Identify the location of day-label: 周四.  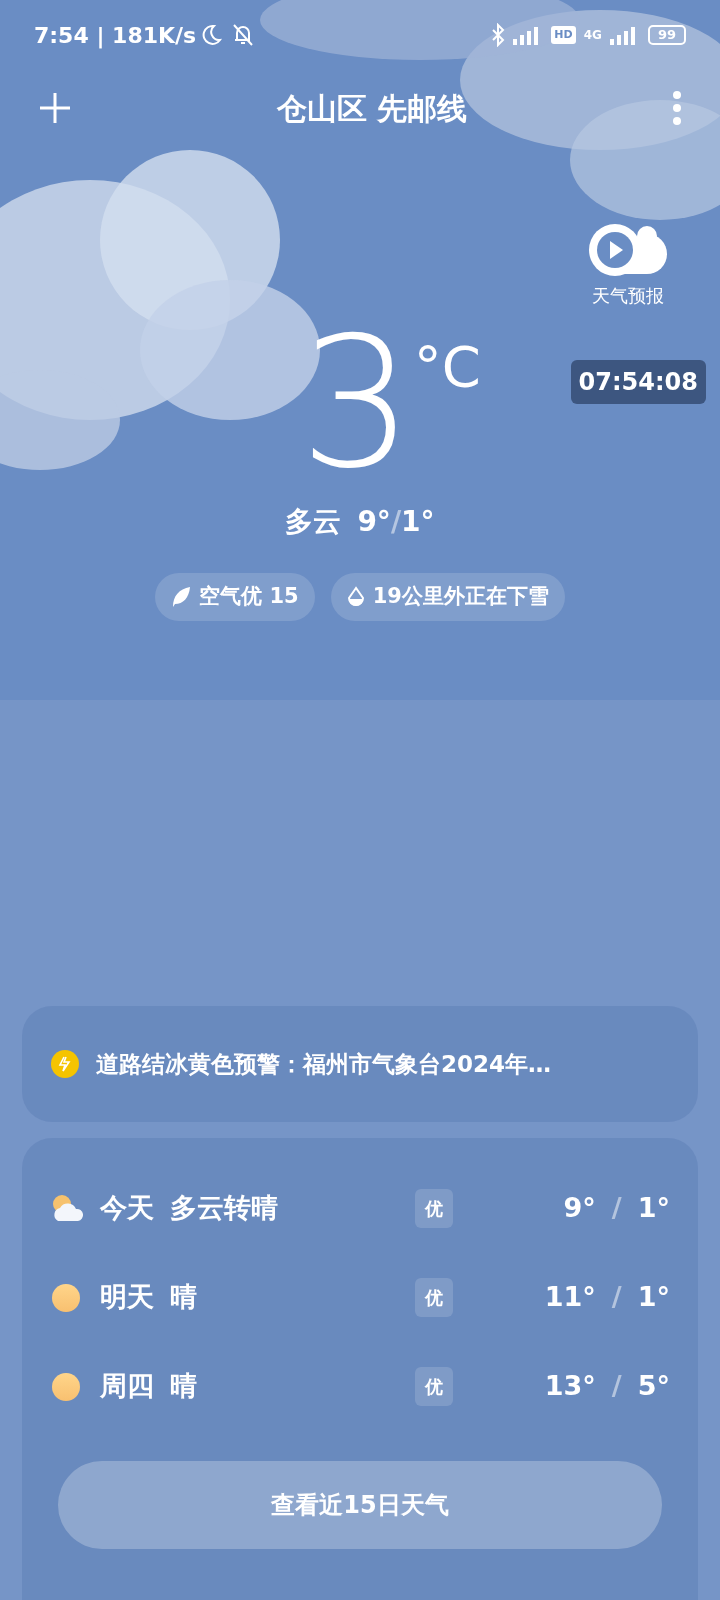
(127, 1386).